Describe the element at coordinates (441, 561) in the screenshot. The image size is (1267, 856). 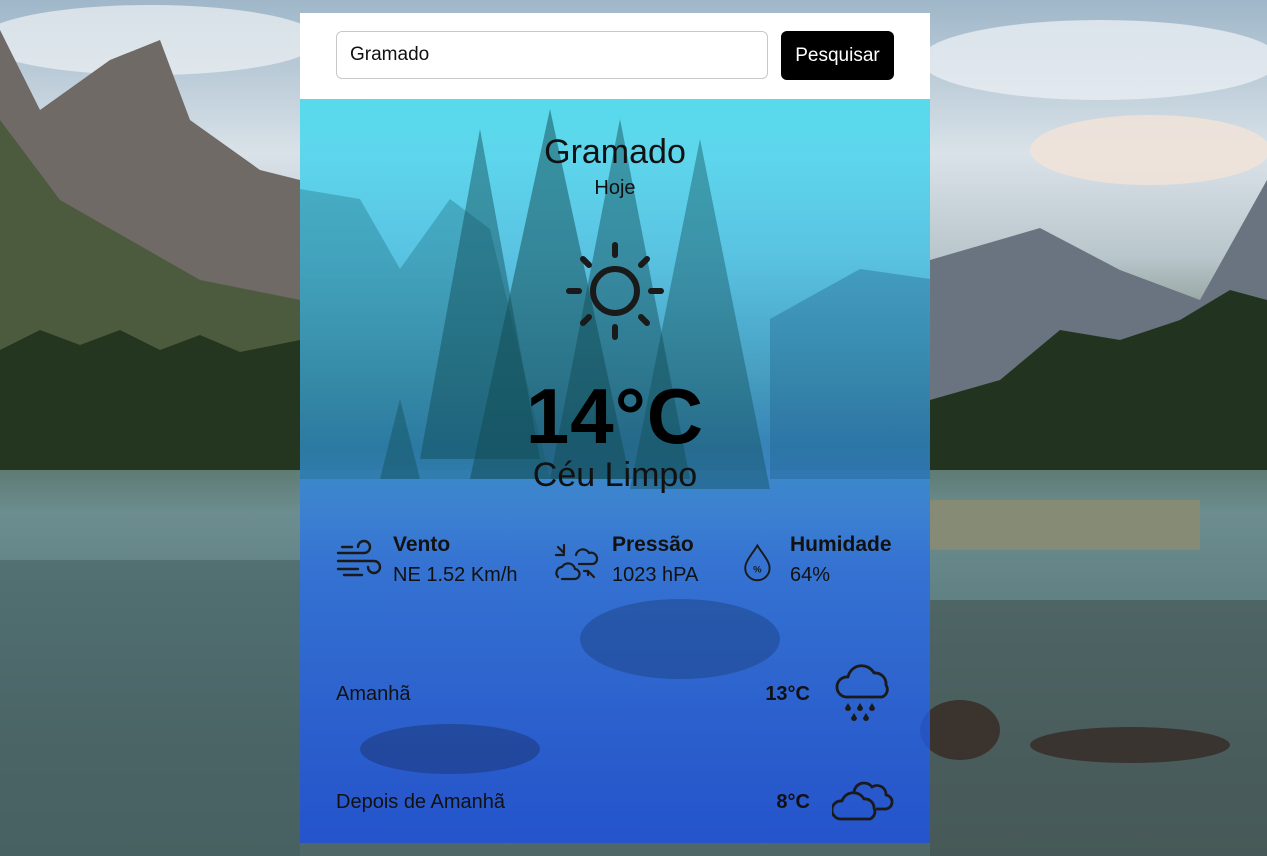
I see `stat-wind: Vento NE 1.52 Km/h` at that location.